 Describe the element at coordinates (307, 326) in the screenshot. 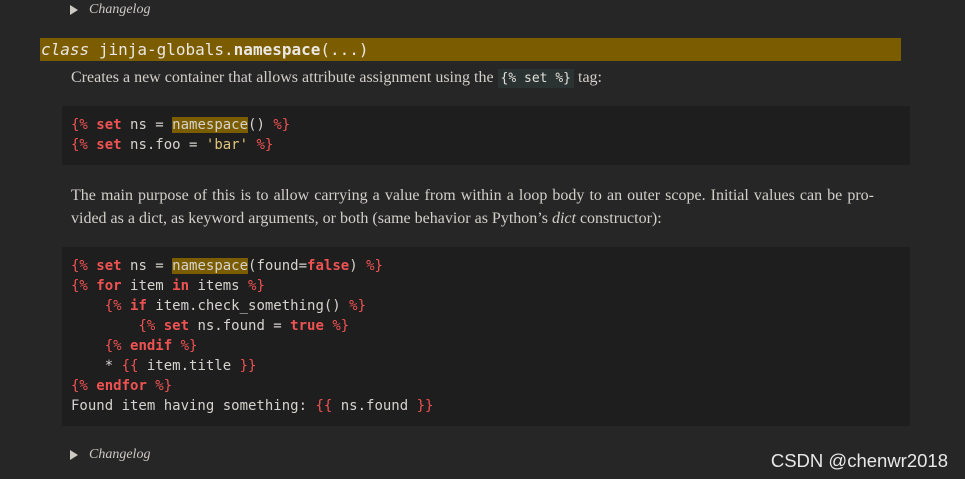

I see `code-token: true` at that location.